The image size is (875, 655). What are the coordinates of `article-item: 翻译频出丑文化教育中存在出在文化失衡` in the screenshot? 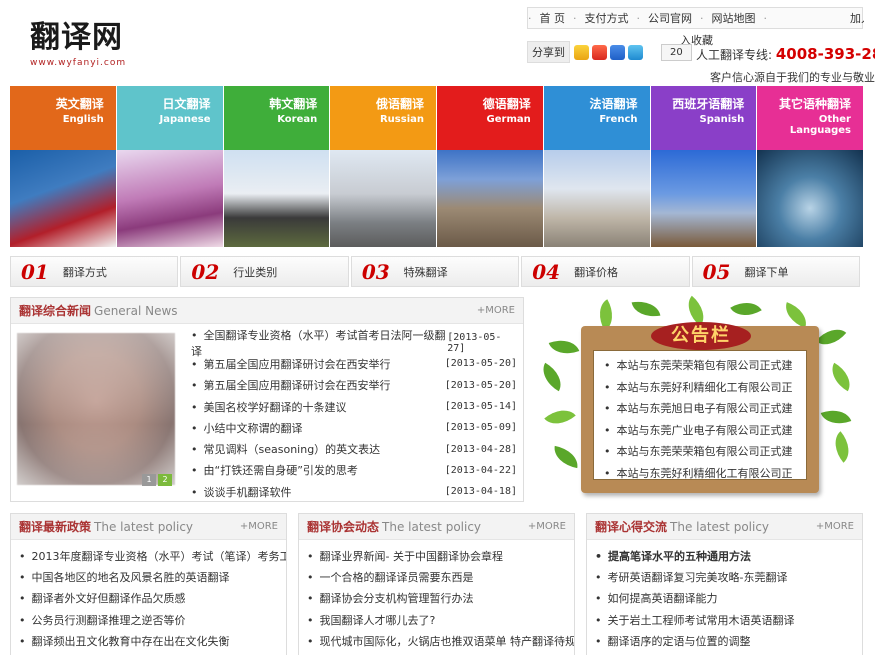 It's located at (152, 643).